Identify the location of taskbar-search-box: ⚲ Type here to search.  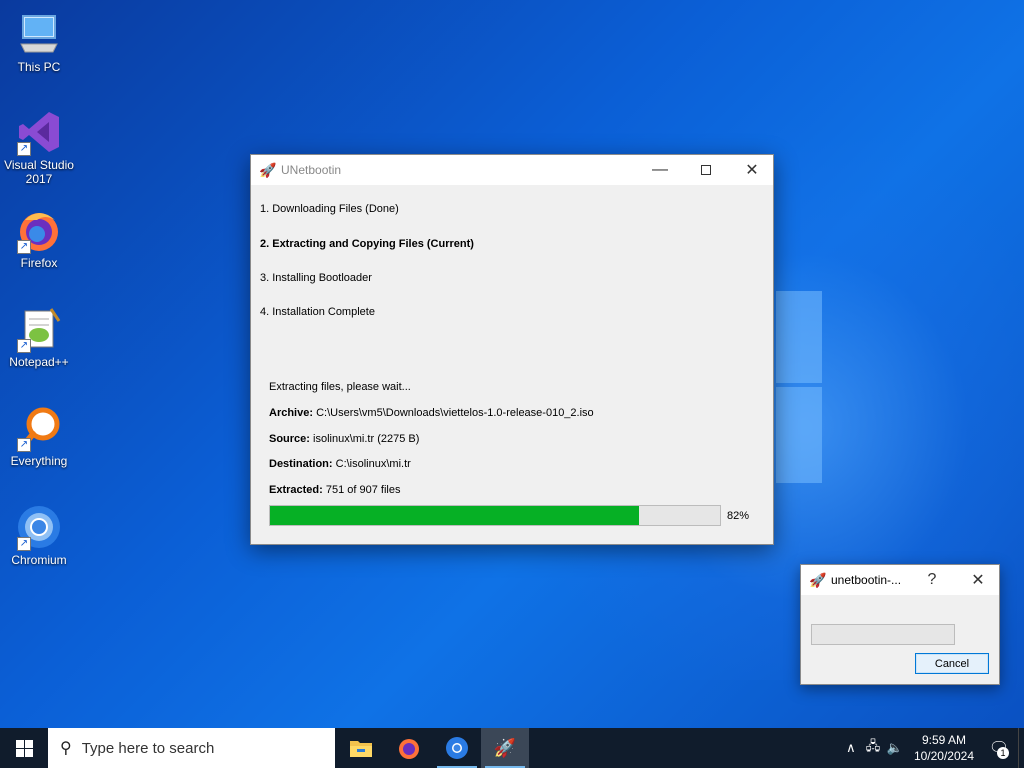
(191, 748).